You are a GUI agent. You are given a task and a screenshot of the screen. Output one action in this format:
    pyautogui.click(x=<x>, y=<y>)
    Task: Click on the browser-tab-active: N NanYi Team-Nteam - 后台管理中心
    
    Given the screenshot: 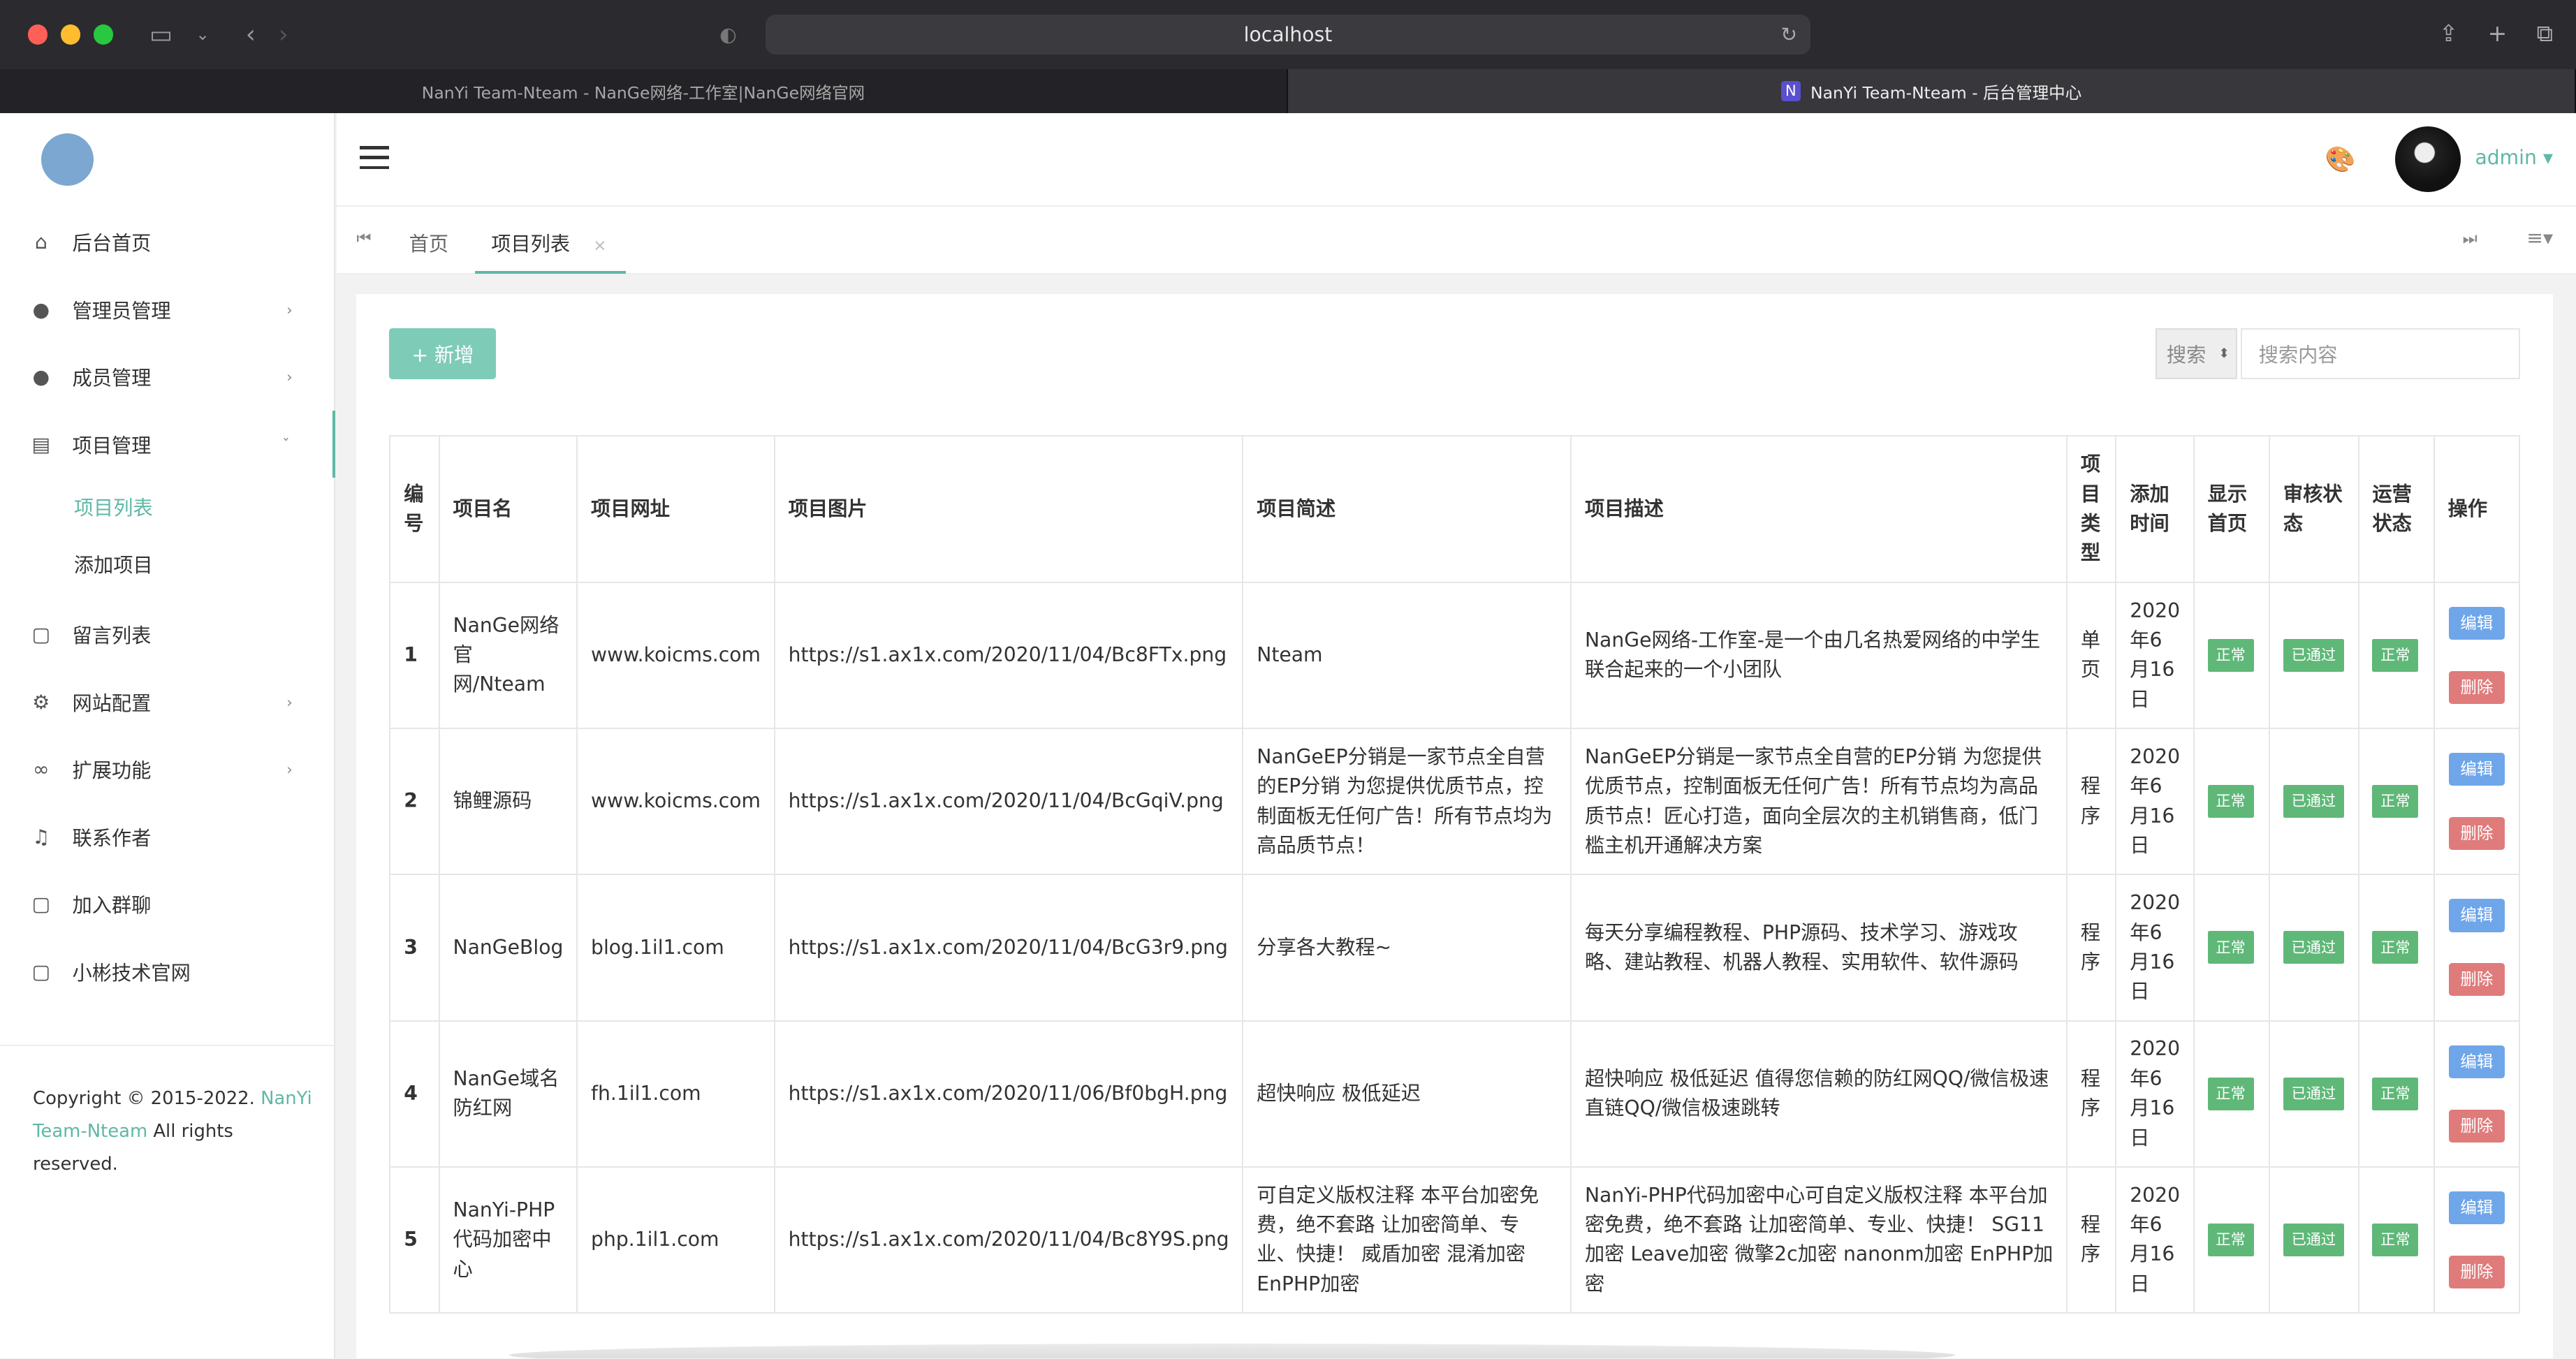 What is the action you would take?
    pyautogui.click(x=1932, y=91)
    